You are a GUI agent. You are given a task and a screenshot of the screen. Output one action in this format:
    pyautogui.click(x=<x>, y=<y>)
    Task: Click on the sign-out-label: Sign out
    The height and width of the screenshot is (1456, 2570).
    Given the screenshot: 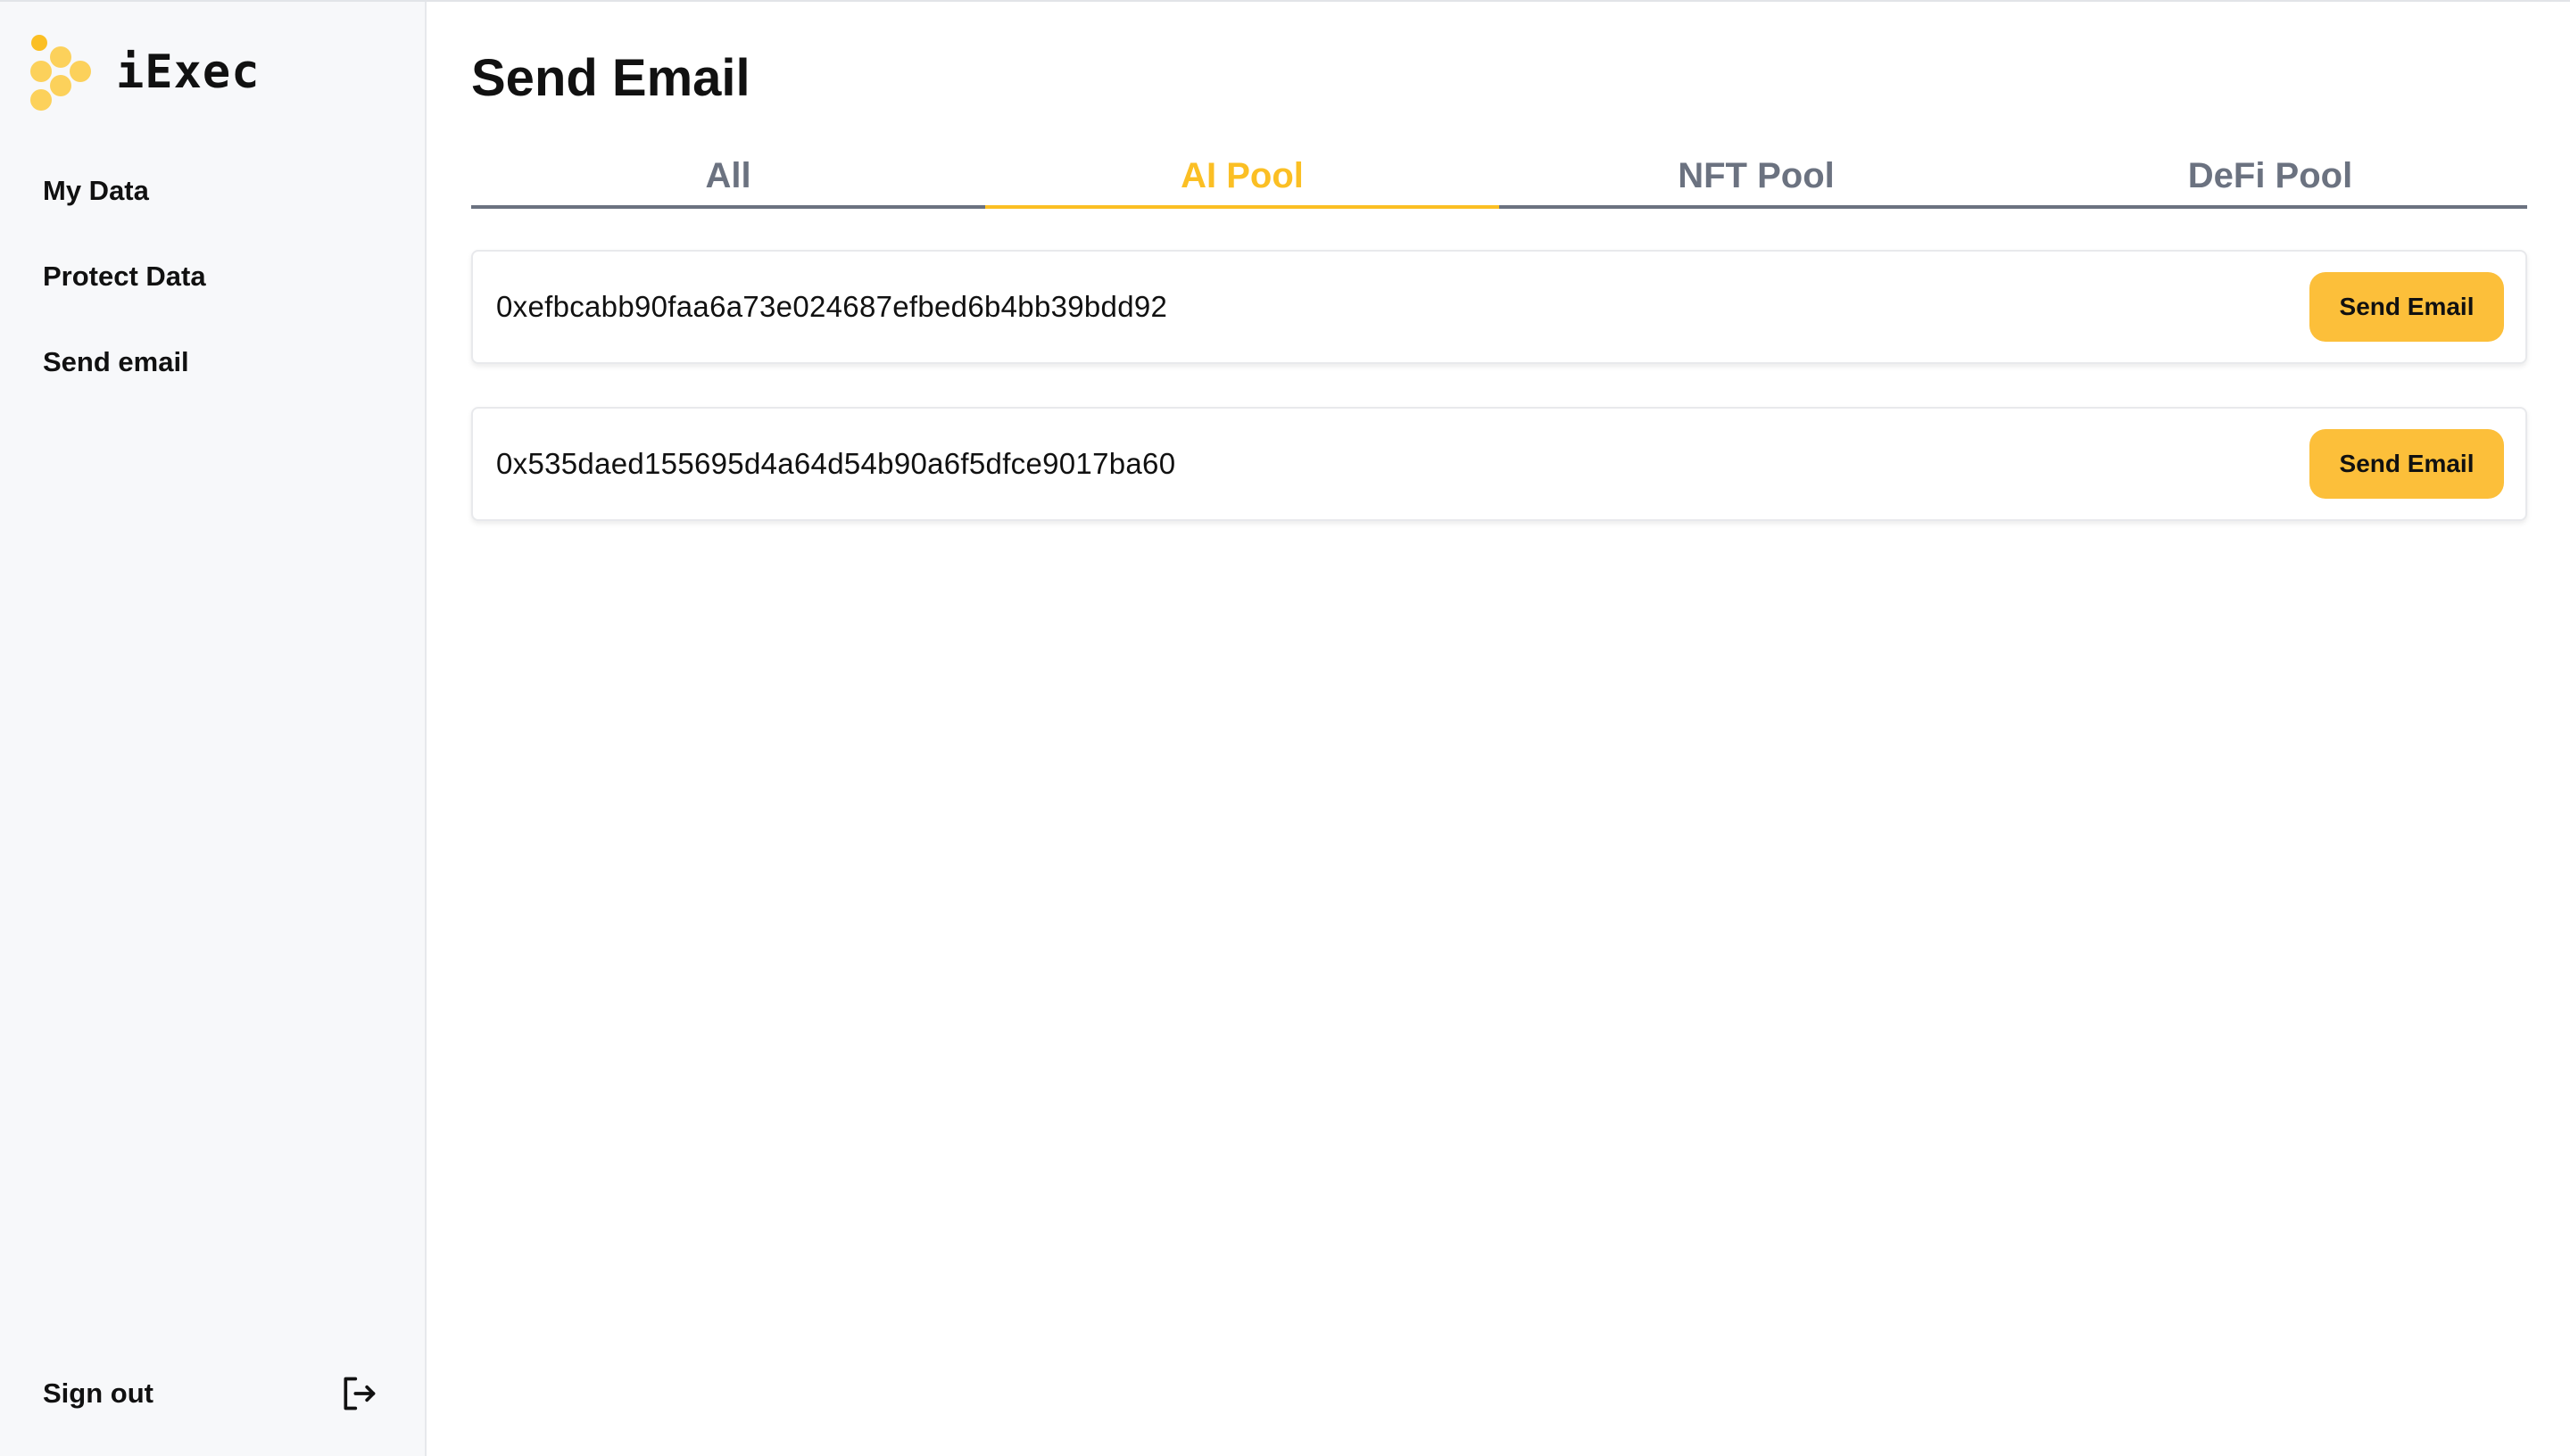 What is the action you would take?
    pyautogui.click(x=98, y=1393)
    